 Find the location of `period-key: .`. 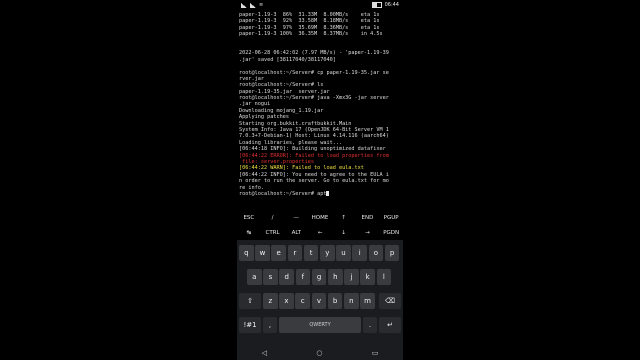

period-key: . is located at coordinates (370, 325).